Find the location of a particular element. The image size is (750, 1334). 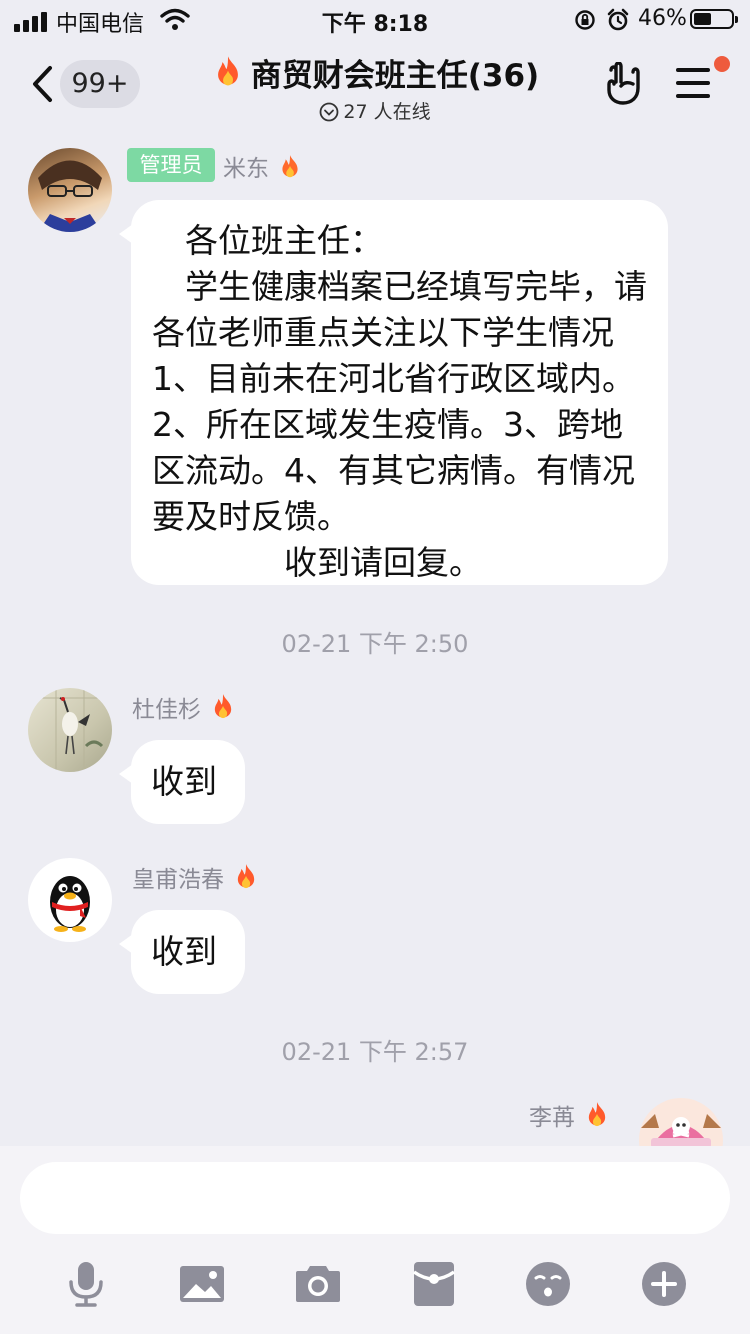

unread-count-badge: 99+ is located at coordinates (100, 84).